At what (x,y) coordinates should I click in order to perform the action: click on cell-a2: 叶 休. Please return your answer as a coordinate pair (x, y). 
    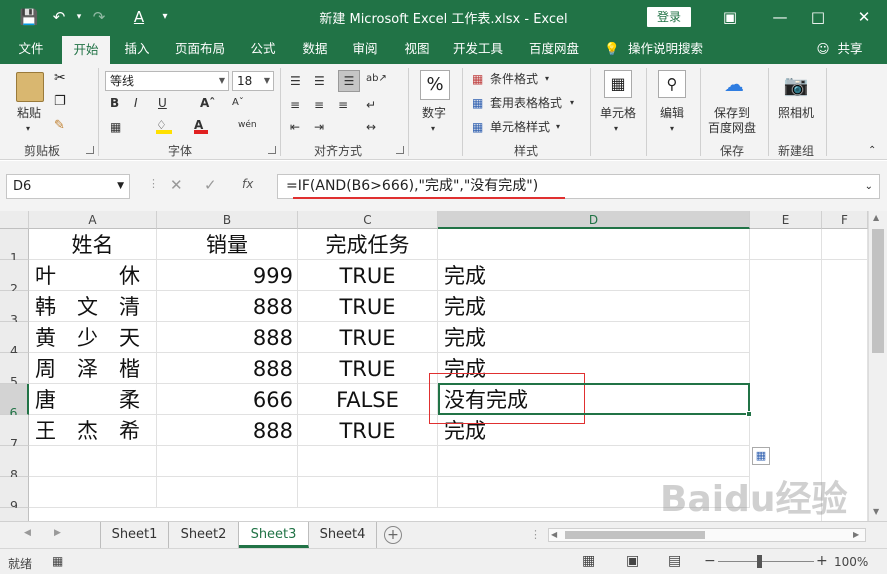
    Looking at the image, I should click on (93, 275).